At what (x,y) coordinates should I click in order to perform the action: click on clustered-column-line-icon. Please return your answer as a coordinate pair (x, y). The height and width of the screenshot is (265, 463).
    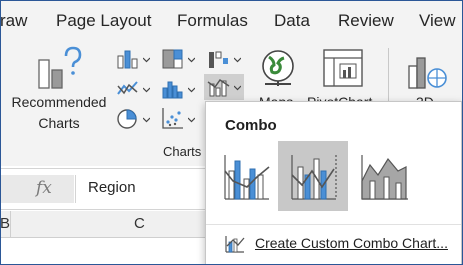
    Looking at the image, I should click on (247, 177).